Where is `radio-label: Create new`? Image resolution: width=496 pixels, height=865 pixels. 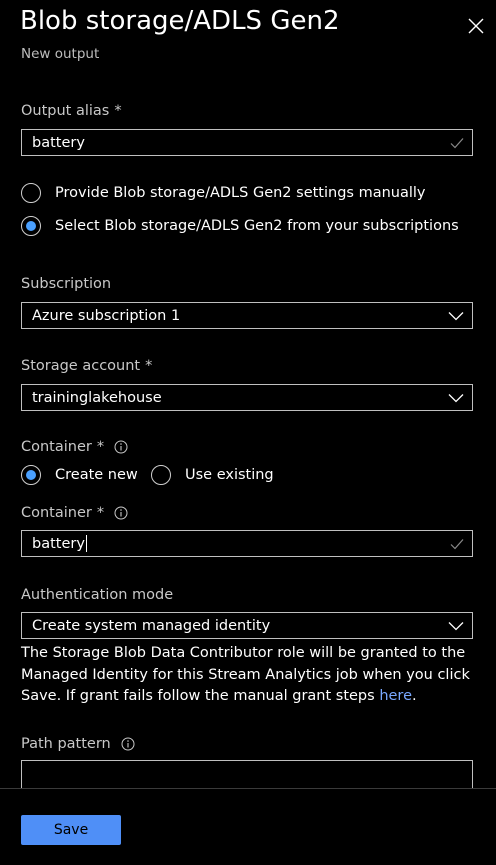 radio-label: Create new is located at coordinates (96, 475).